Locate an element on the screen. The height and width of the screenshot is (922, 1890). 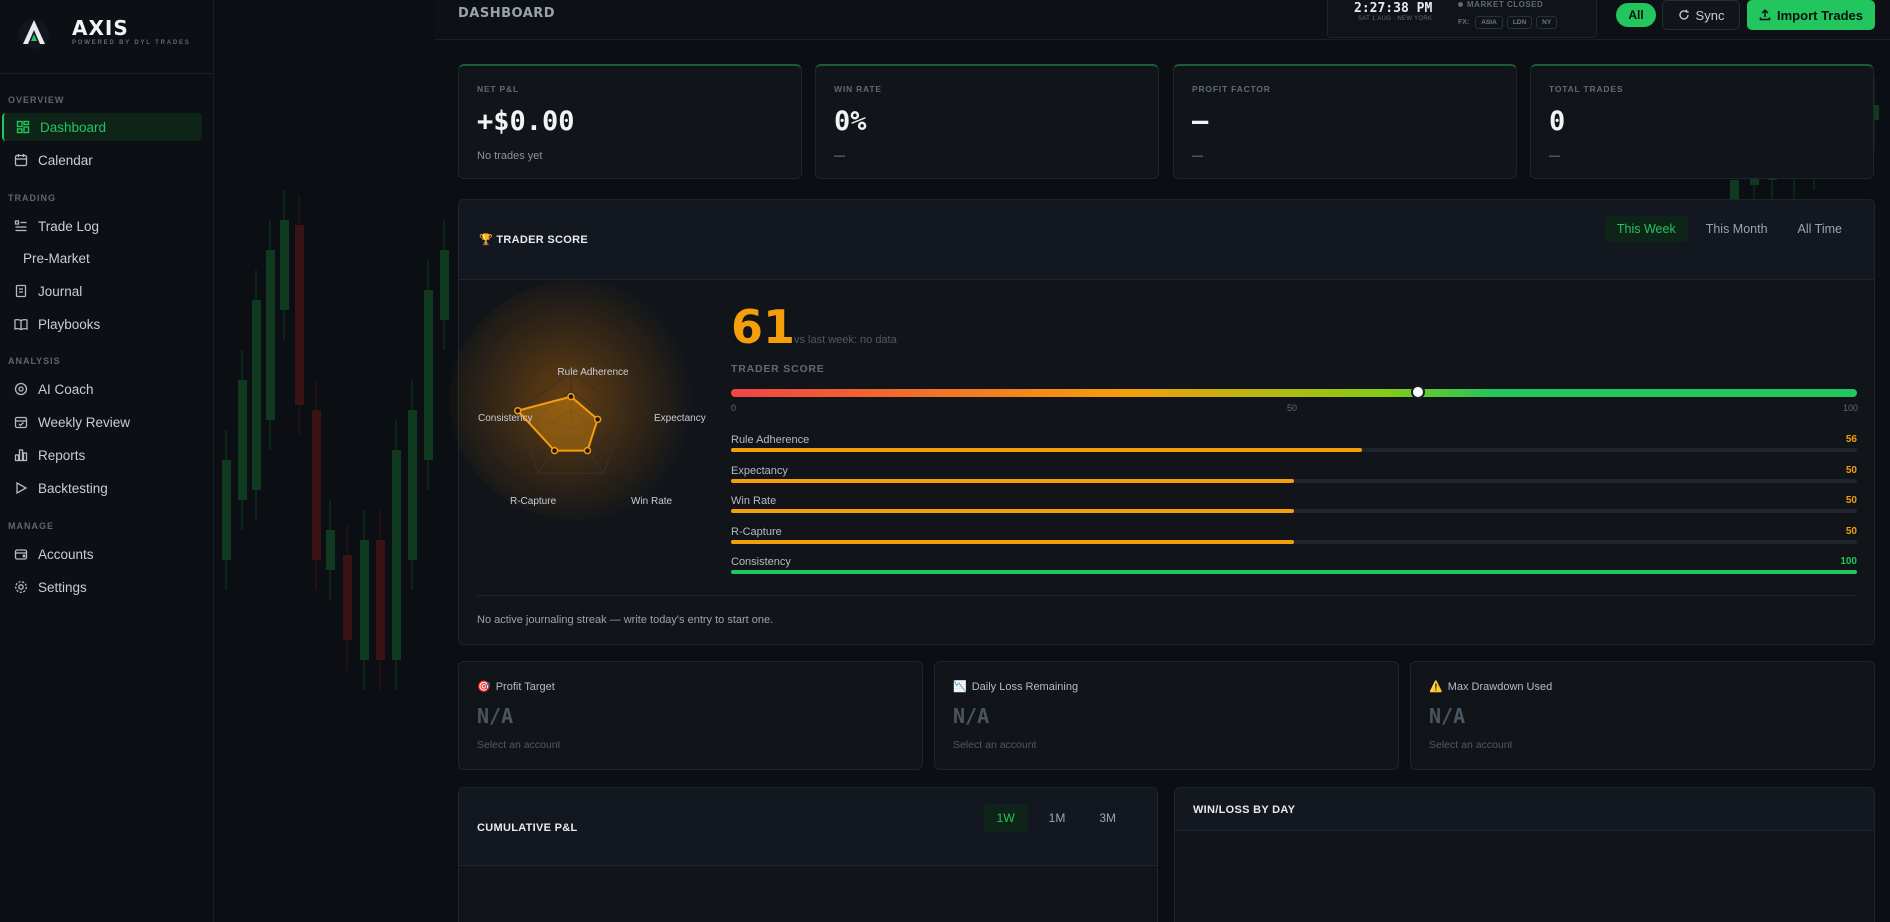
trader-score-title: 🏆 TRADER SCORE is located at coordinates (533, 239).